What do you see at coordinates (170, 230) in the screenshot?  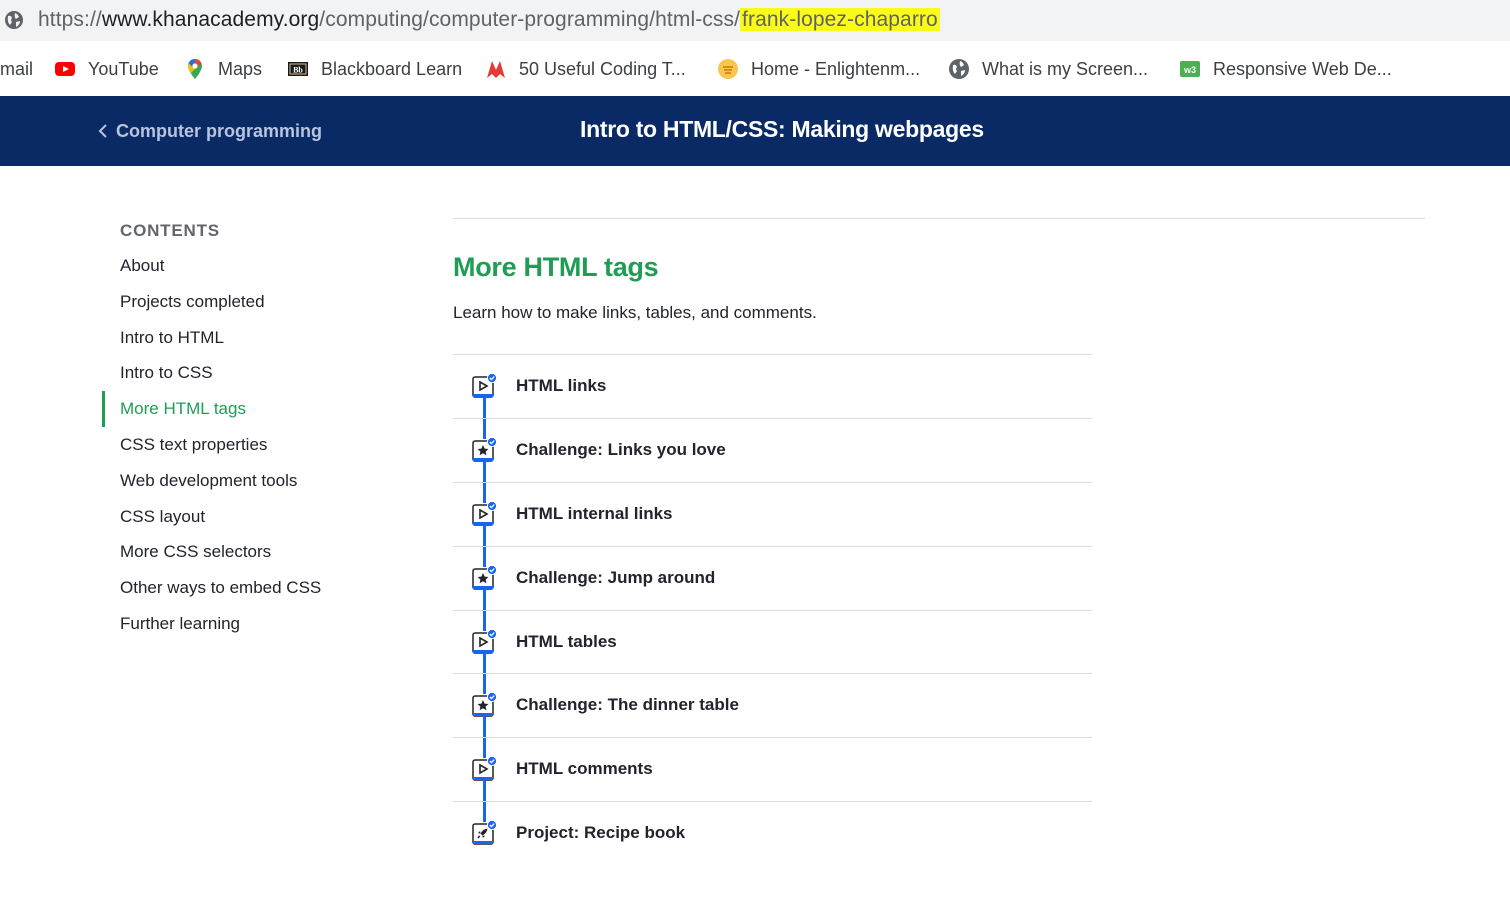 I see `contents-heading: CONTENTS` at bounding box center [170, 230].